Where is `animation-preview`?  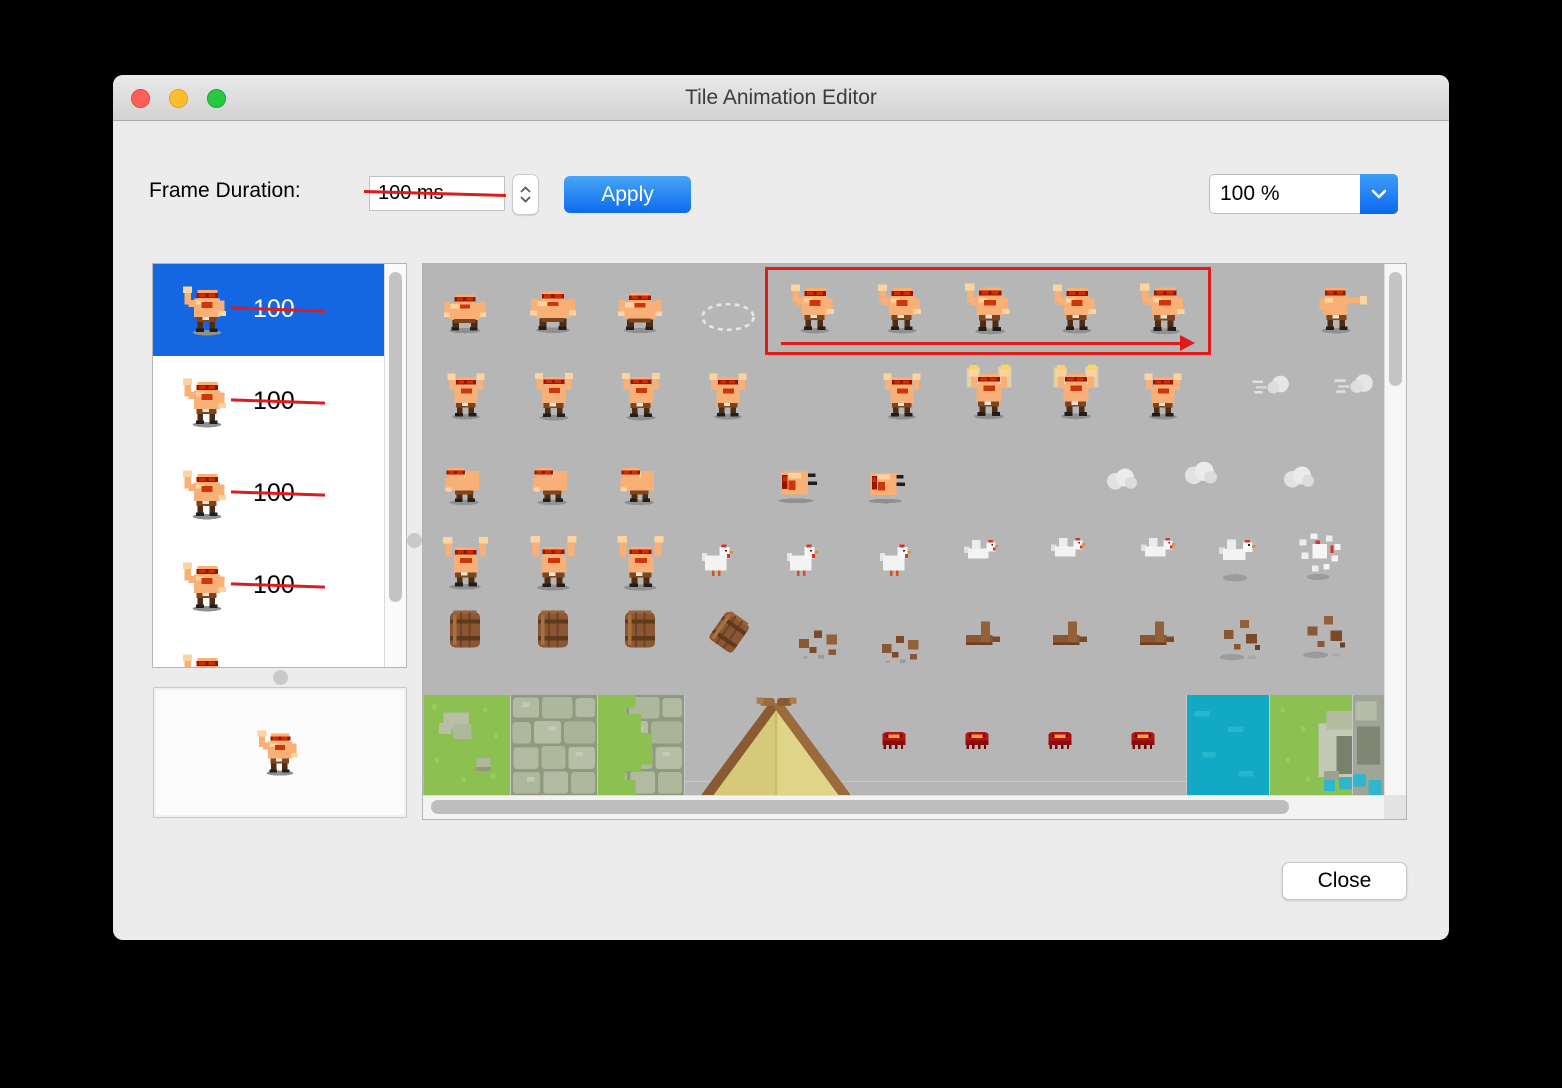 animation-preview is located at coordinates (280, 752).